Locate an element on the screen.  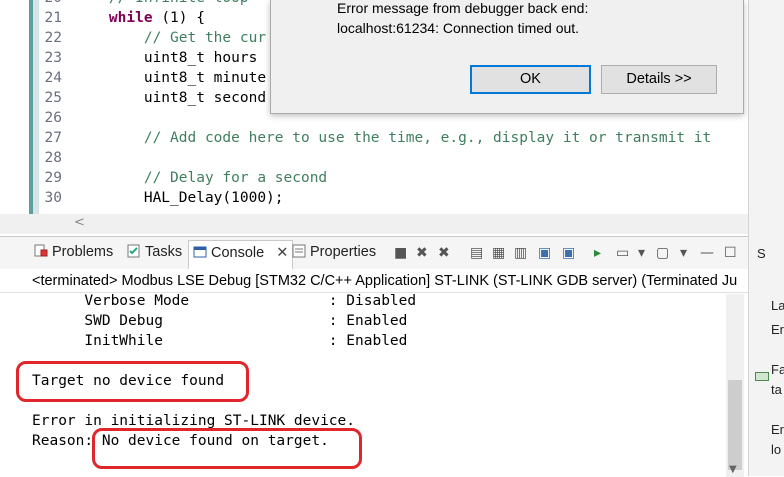
console-vertical-scrollbar: ▼ is located at coordinates (735, 385).